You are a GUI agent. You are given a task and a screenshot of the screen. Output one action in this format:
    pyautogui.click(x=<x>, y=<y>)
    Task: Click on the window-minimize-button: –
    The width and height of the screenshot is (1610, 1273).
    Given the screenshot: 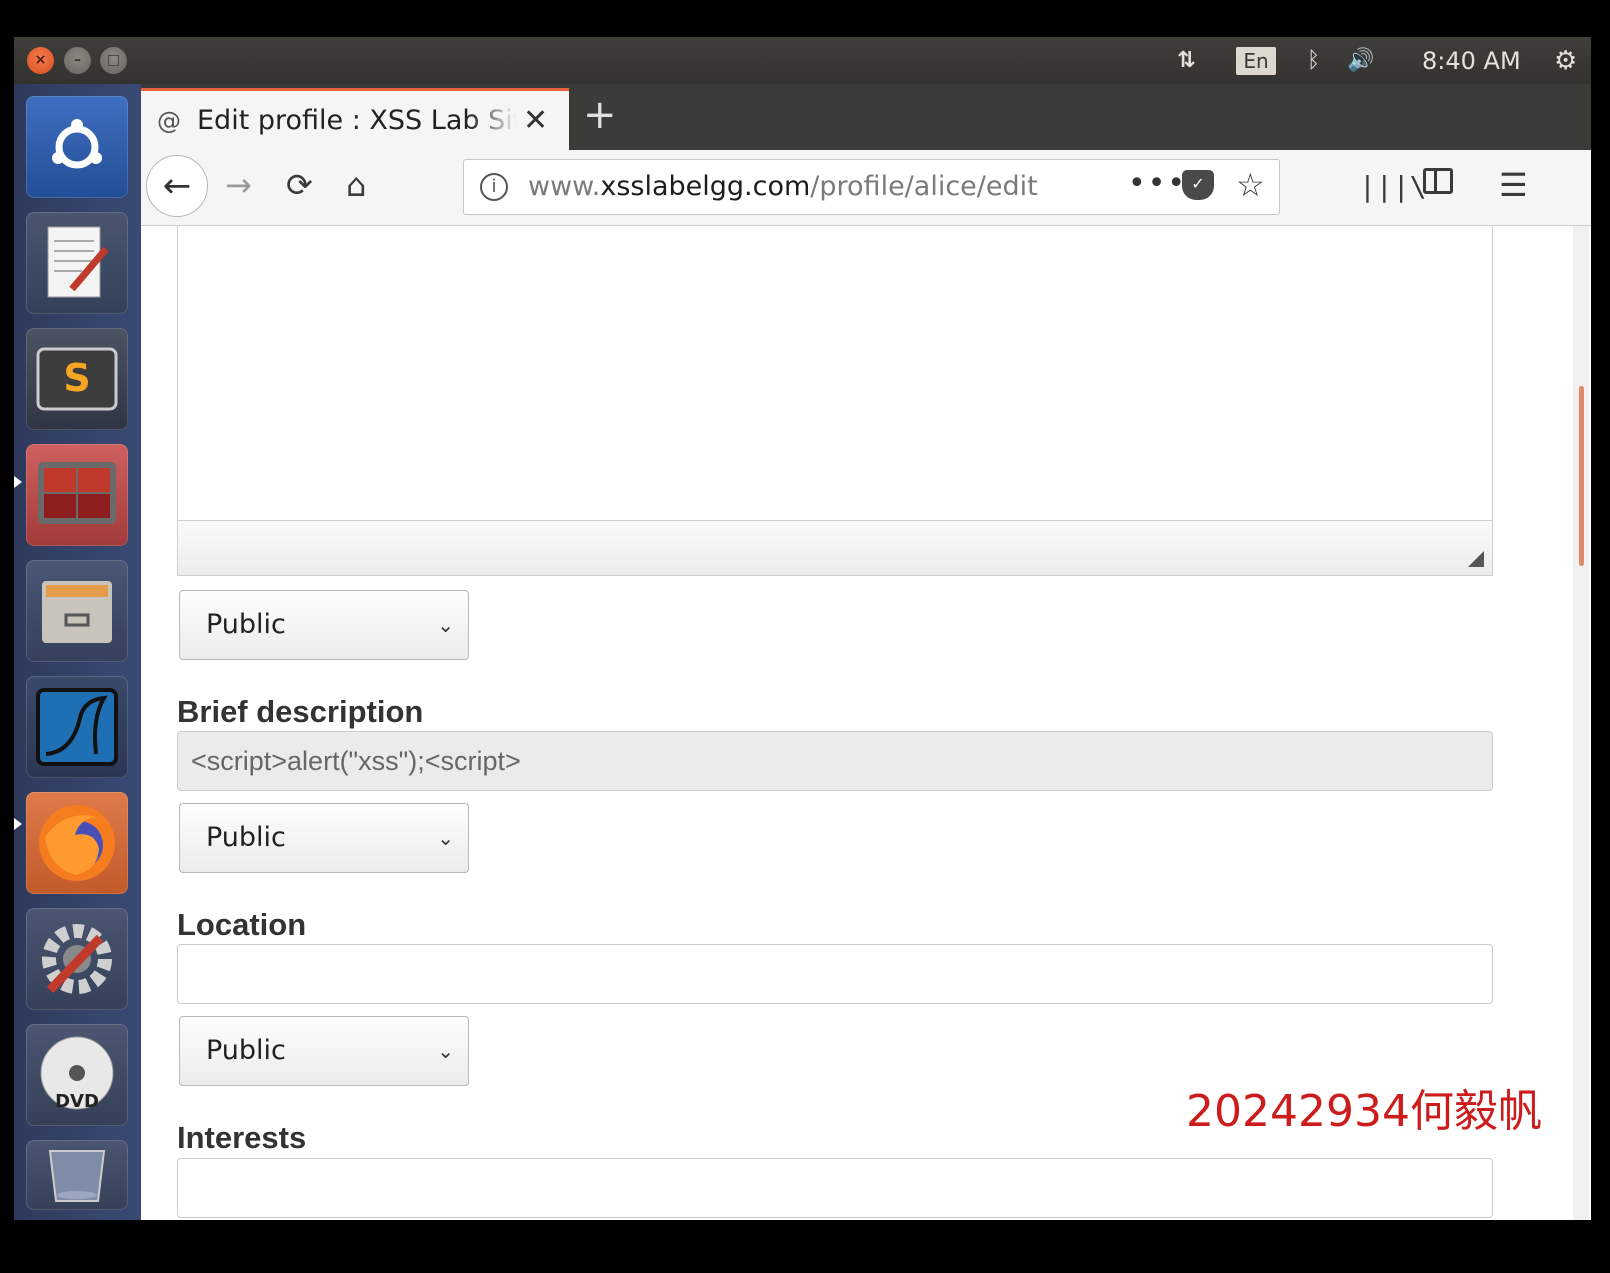 What is the action you would take?
    pyautogui.click(x=77, y=60)
    